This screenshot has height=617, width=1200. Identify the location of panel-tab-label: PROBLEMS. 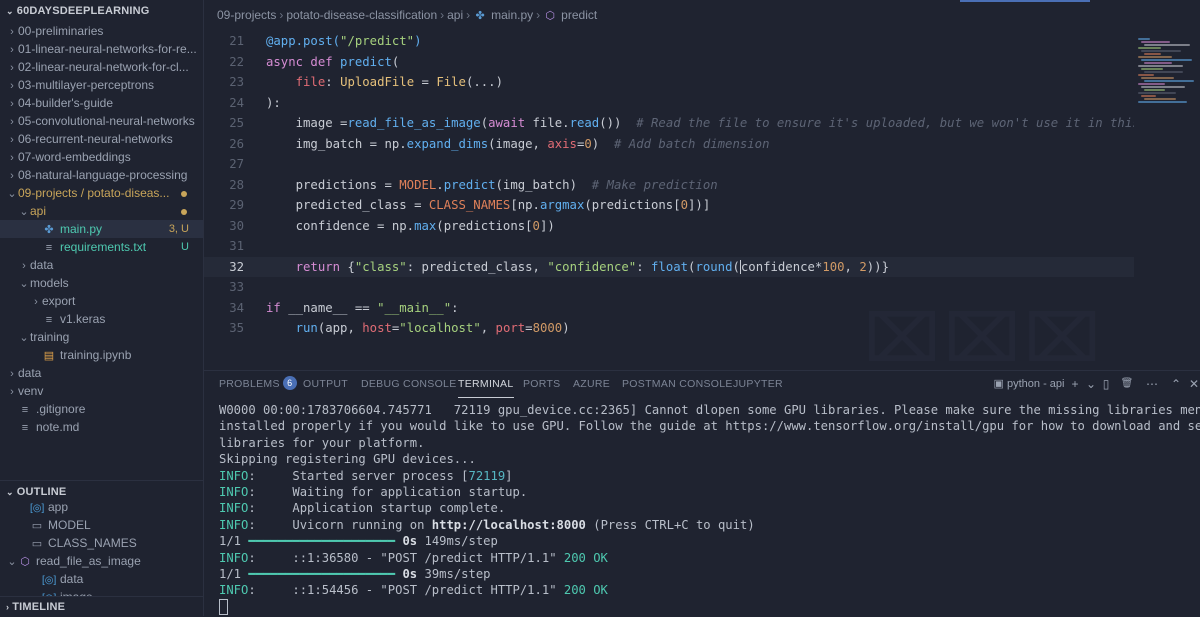
(249, 384).